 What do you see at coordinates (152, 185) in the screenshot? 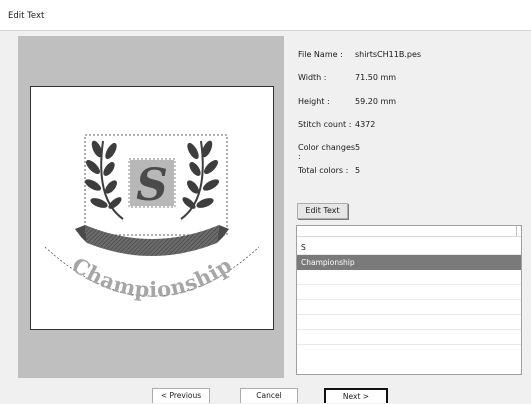
I see `monogram-letter: S` at bounding box center [152, 185].